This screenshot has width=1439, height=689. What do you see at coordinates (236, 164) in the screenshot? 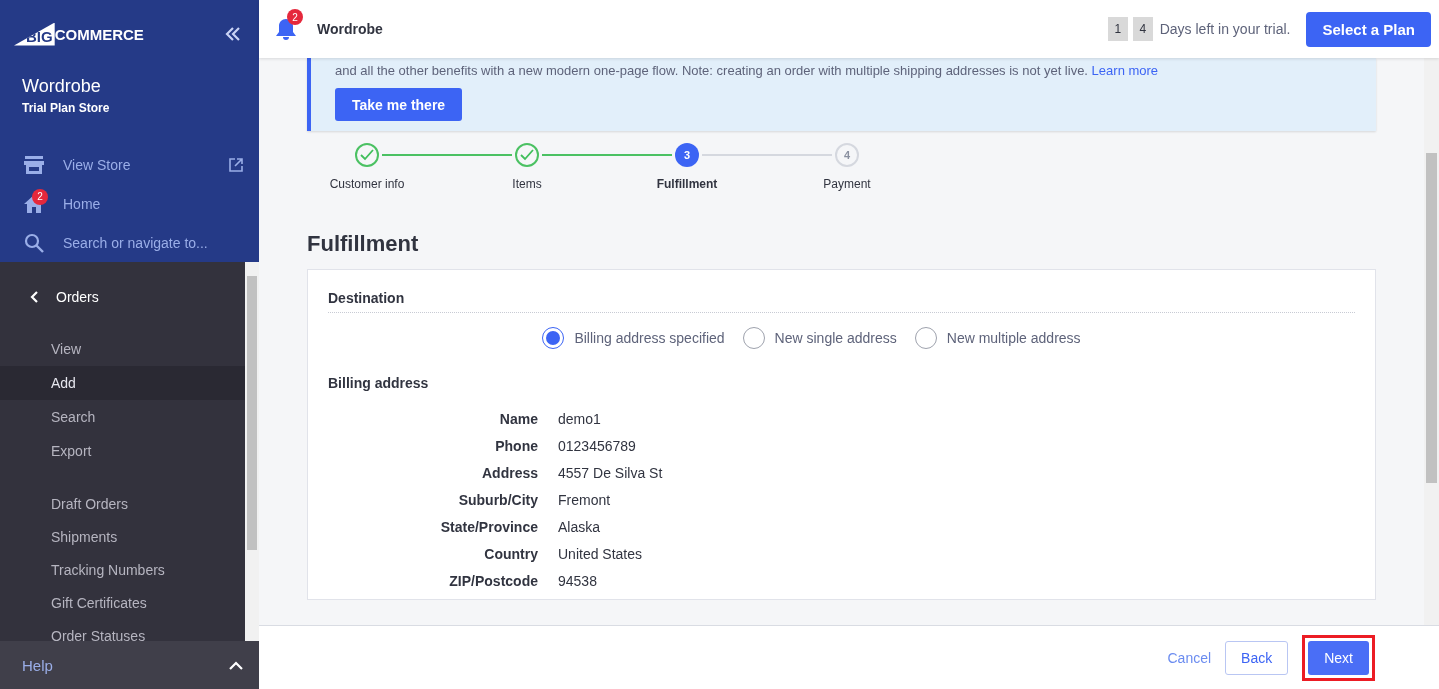
I see `external-link-icon` at bounding box center [236, 164].